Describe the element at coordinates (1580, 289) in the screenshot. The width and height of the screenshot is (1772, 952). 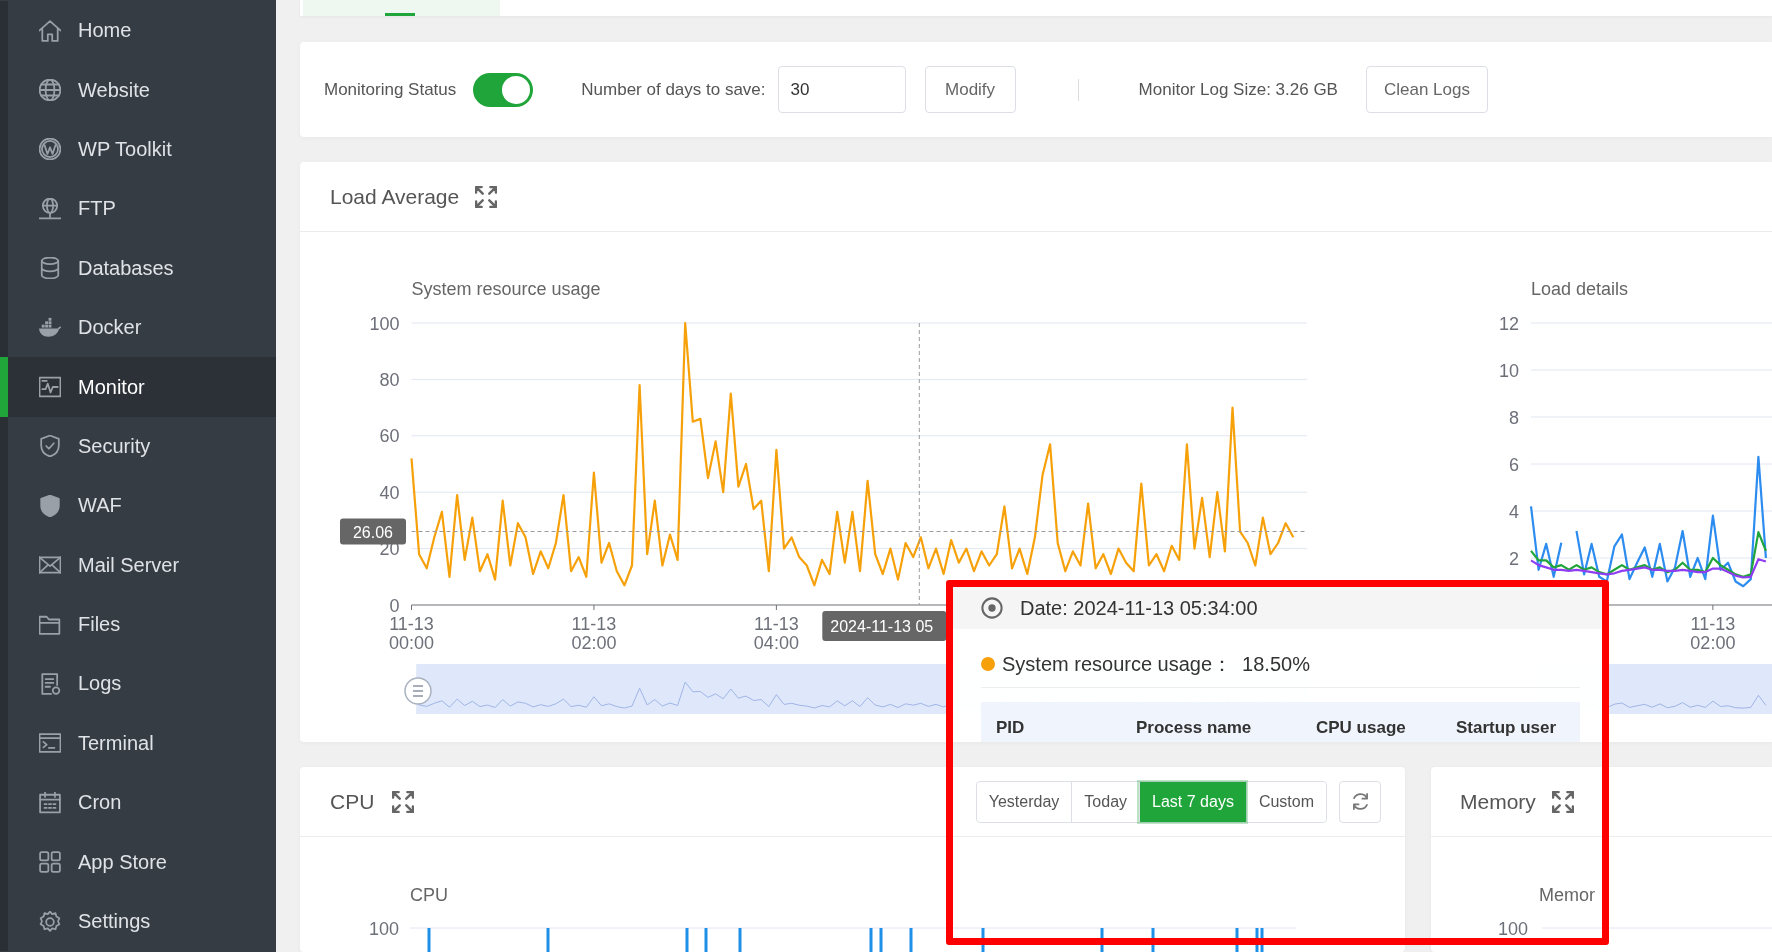
I see `chart-title: Load details` at that location.